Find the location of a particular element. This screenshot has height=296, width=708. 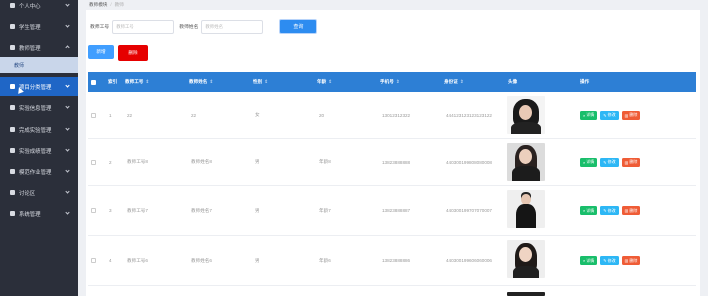

col-phone: 手机号 ⇕ is located at coordinates (390, 82).